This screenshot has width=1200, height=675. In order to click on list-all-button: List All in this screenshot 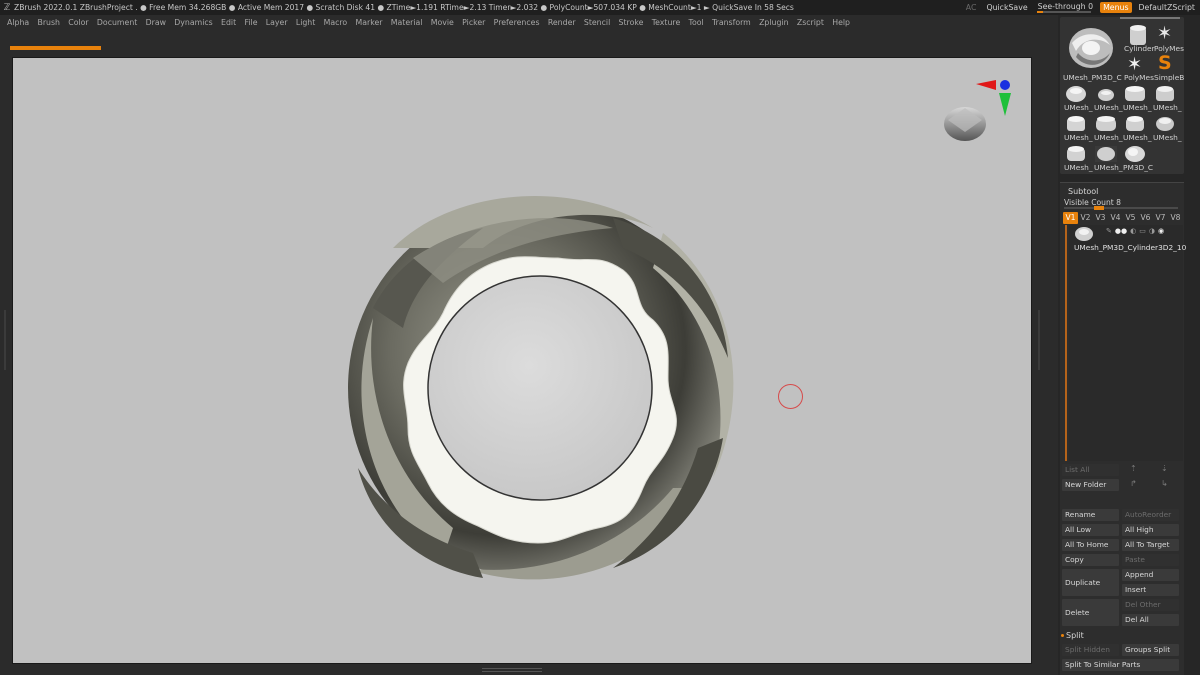, I will do `click(1090, 470)`.